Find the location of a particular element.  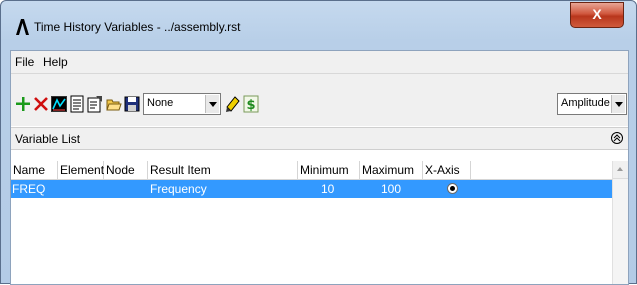

graph-icon is located at coordinates (59, 104).